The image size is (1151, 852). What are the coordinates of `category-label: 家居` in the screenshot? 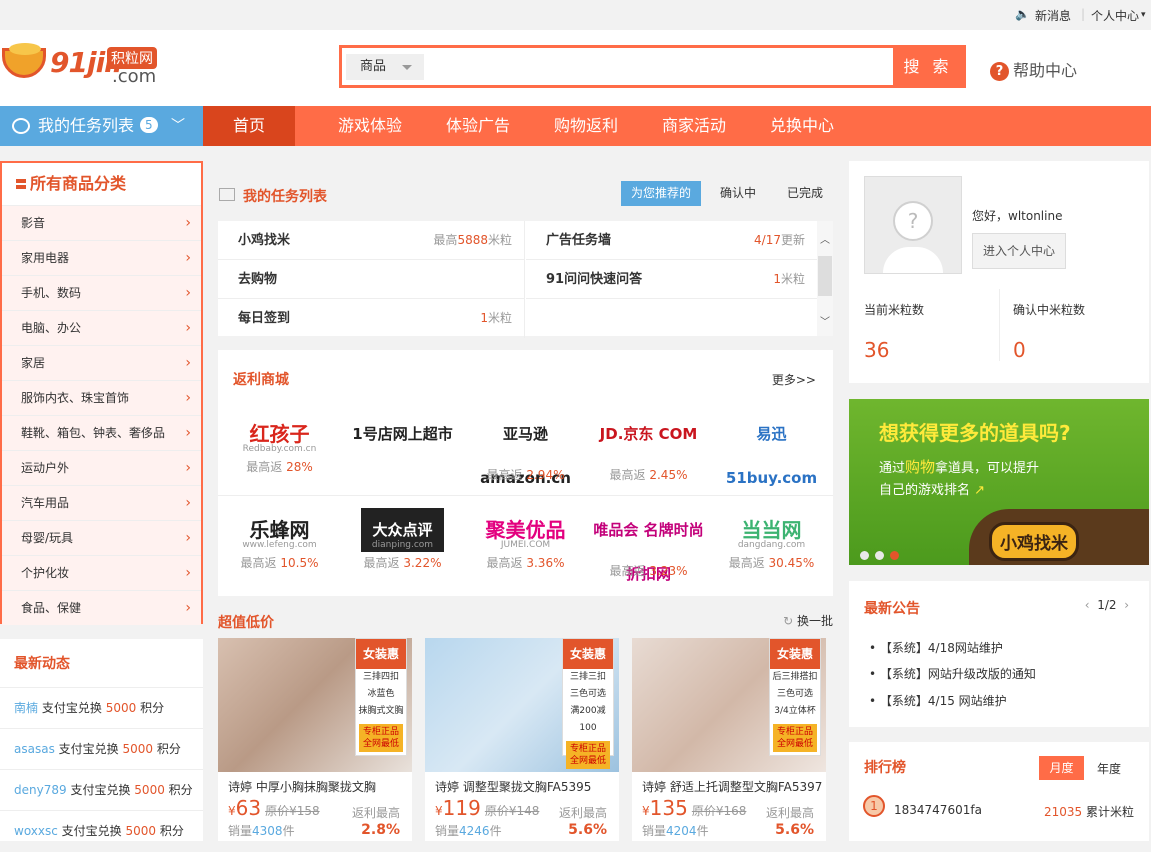 It's located at (33, 363).